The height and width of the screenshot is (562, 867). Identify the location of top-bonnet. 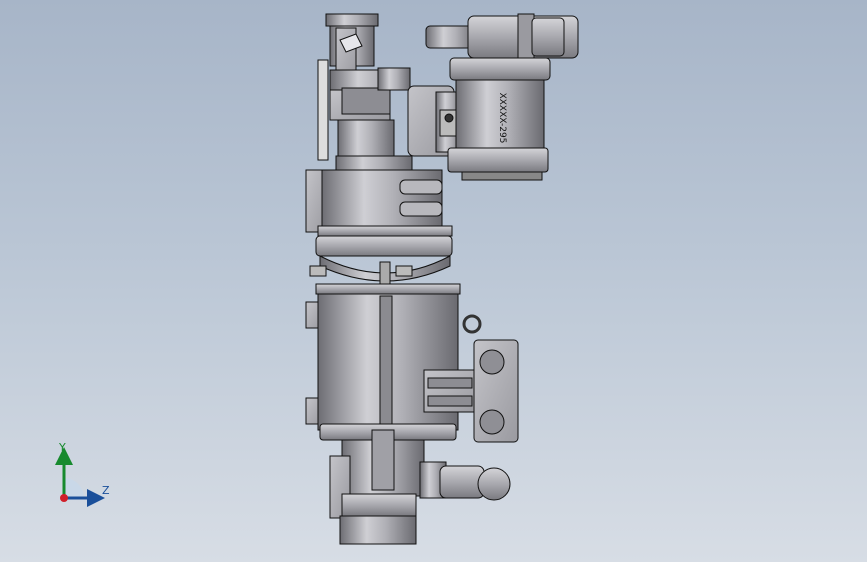
(364, 87).